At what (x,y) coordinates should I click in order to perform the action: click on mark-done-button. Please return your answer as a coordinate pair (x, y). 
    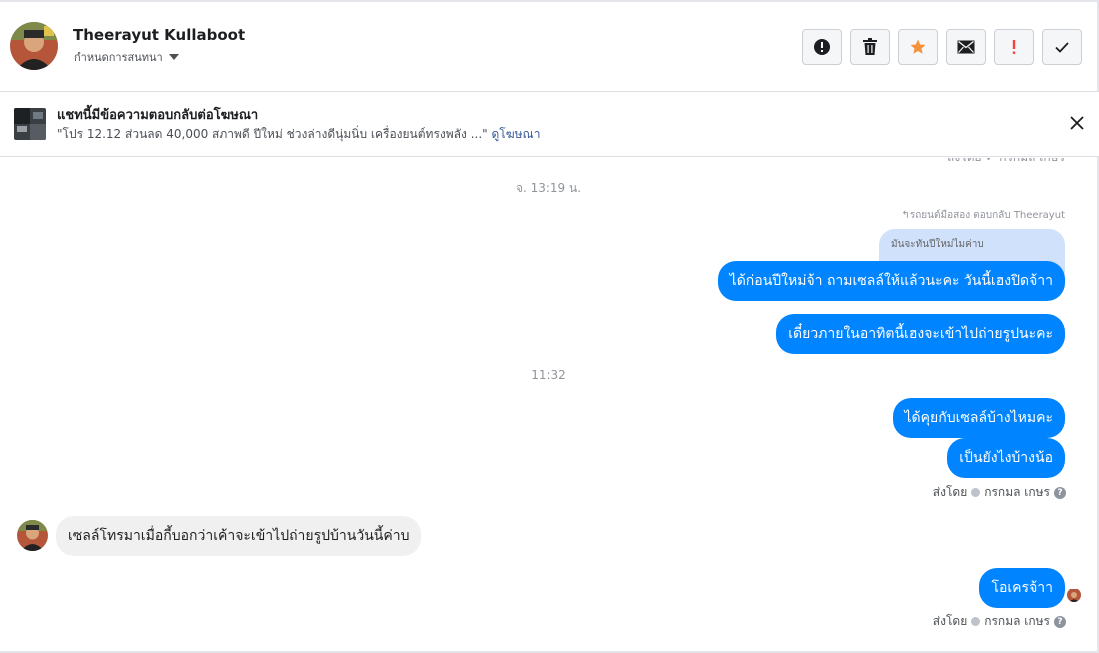
    Looking at the image, I should click on (1062, 47).